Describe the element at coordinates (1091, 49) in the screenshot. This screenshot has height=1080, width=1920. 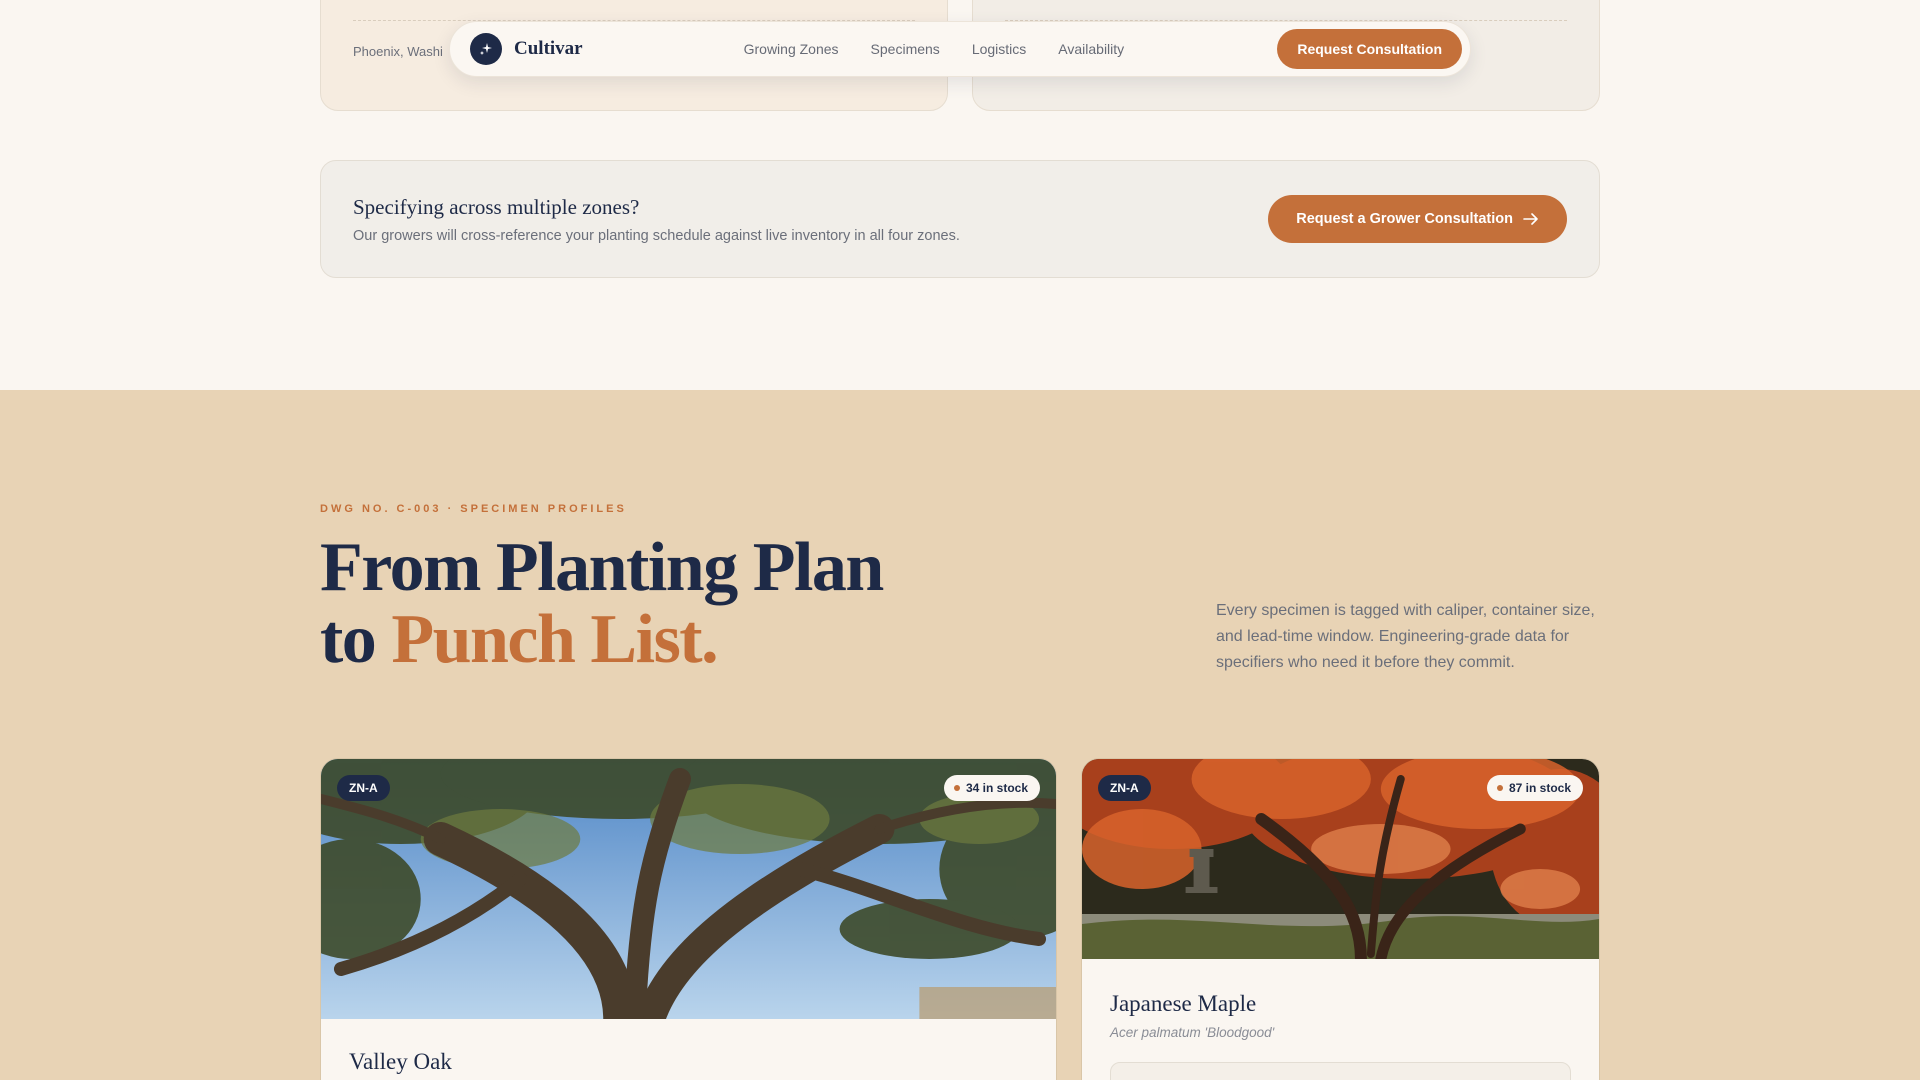
I see `nav-link-availability: Availability` at that location.